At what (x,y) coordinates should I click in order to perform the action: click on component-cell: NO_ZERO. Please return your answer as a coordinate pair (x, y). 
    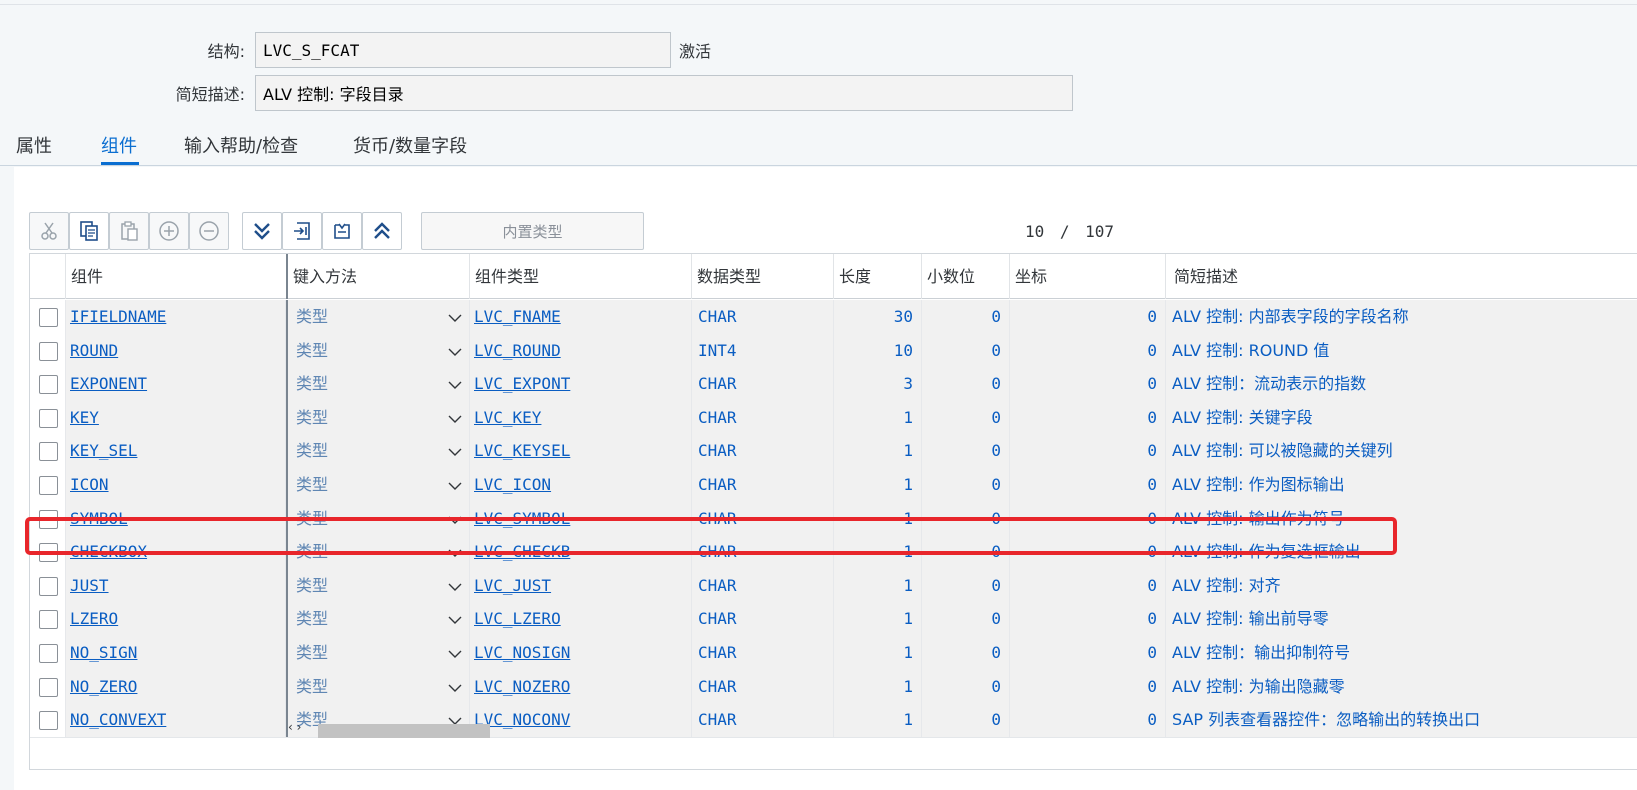
    Looking at the image, I should click on (176, 686).